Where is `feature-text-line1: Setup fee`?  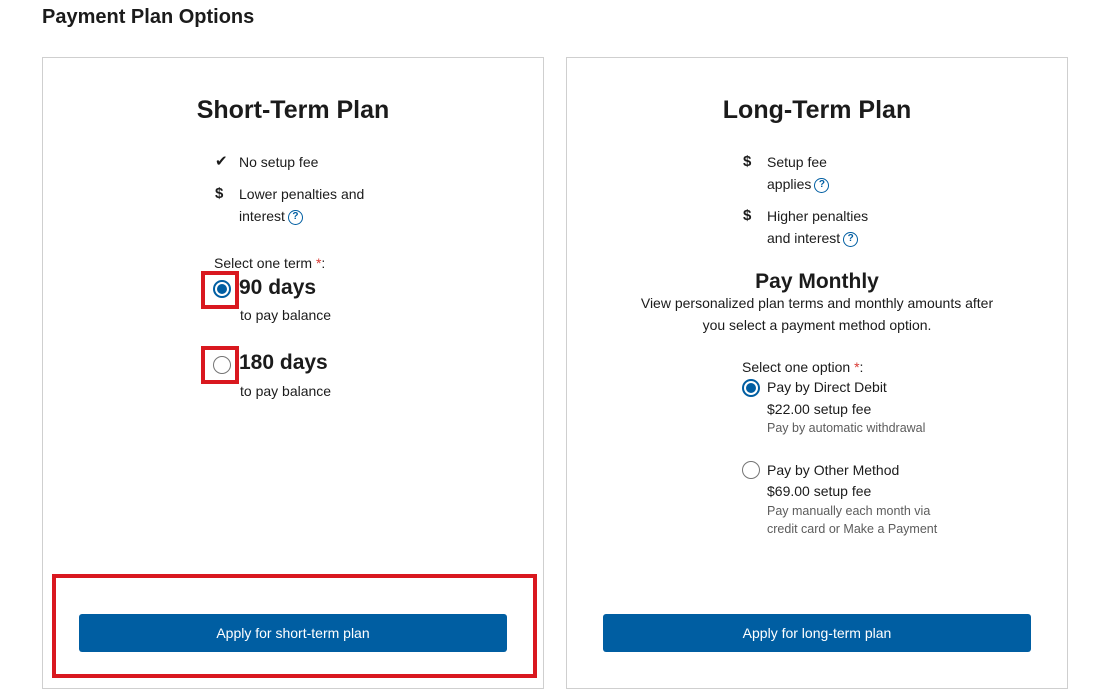 feature-text-line1: Setup fee is located at coordinates (797, 162).